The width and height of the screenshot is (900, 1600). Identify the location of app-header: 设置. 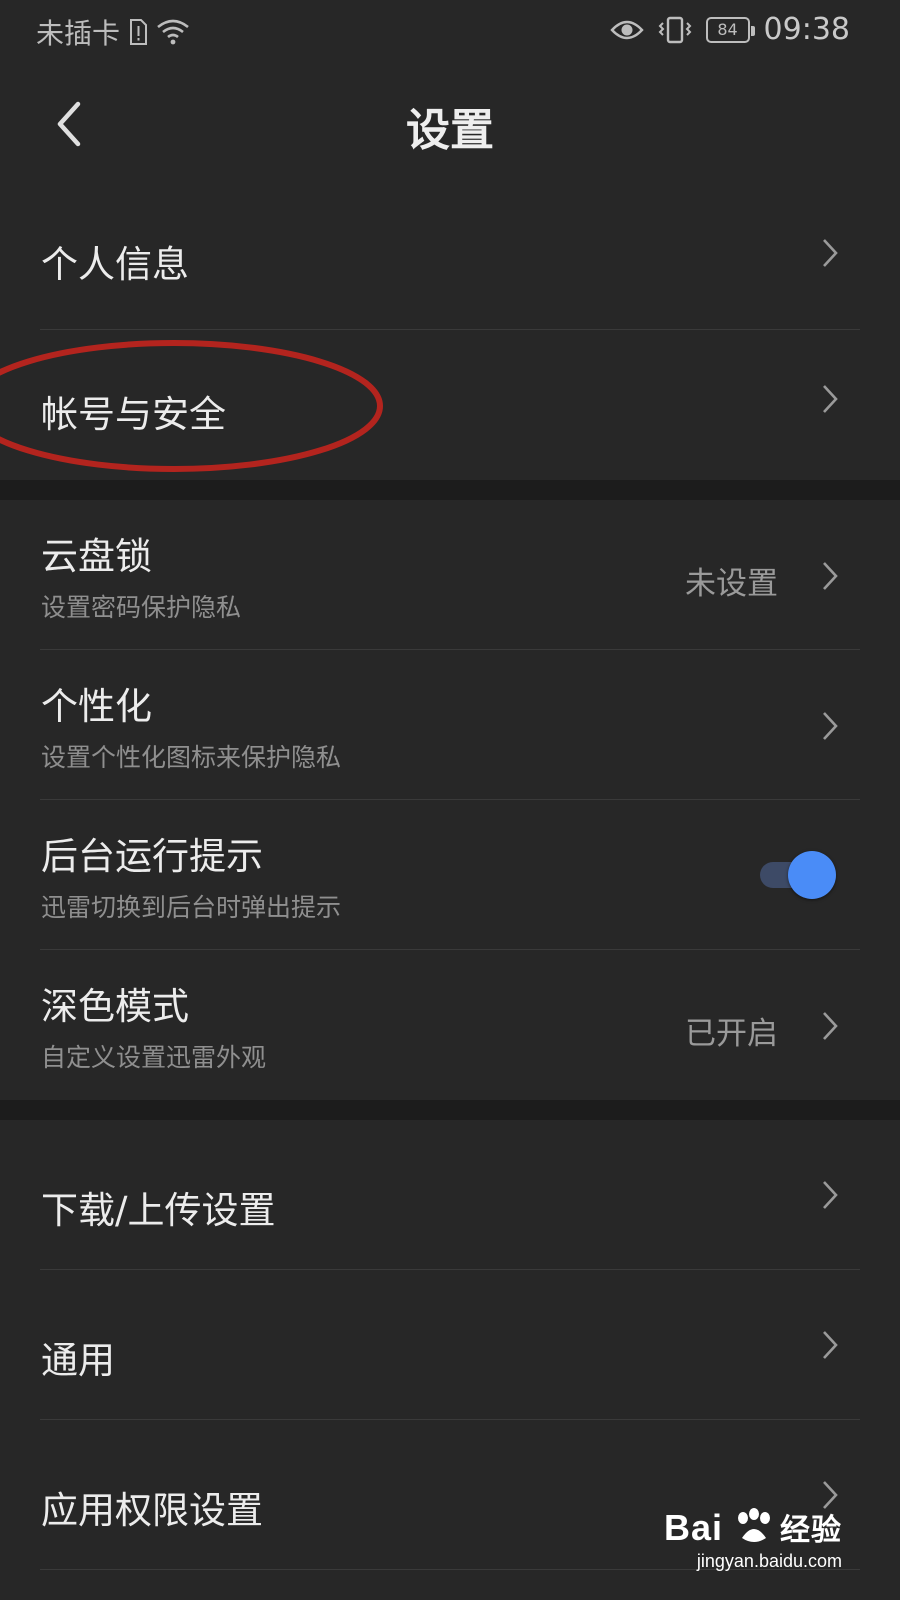
(450, 124).